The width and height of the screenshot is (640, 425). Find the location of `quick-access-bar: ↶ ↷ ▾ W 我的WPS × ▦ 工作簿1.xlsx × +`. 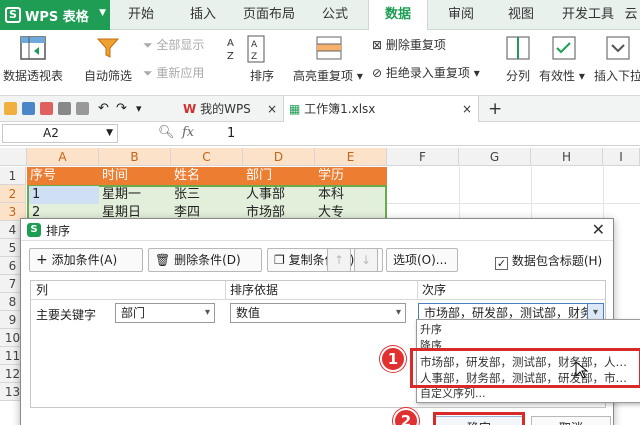

quick-access-bar: ↶ ↷ ▾ W 我的WPS × ▦ 工作簿1.xlsx × + is located at coordinates (320, 109).